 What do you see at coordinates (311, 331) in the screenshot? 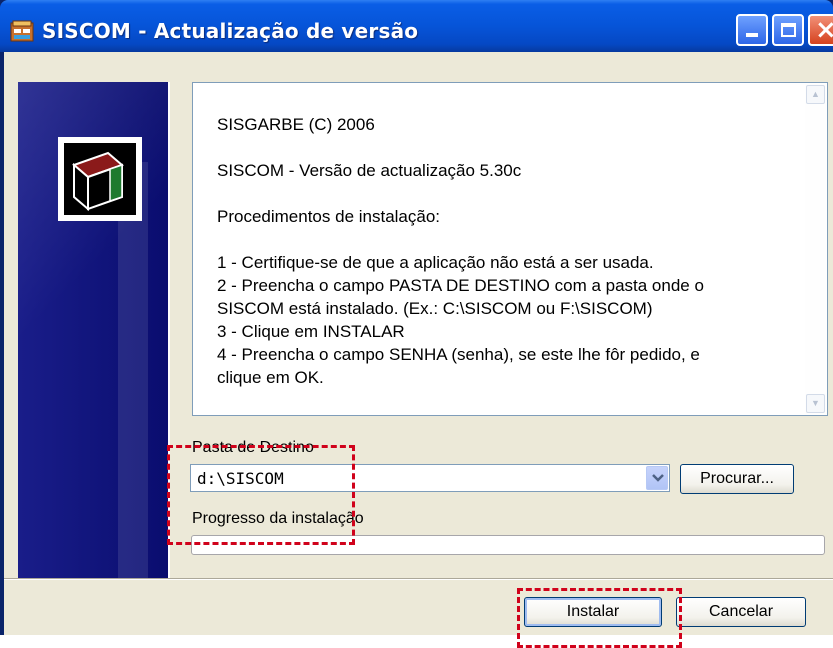
I see `instructions-line: 3 - Clique em INSTALAR` at bounding box center [311, 331].